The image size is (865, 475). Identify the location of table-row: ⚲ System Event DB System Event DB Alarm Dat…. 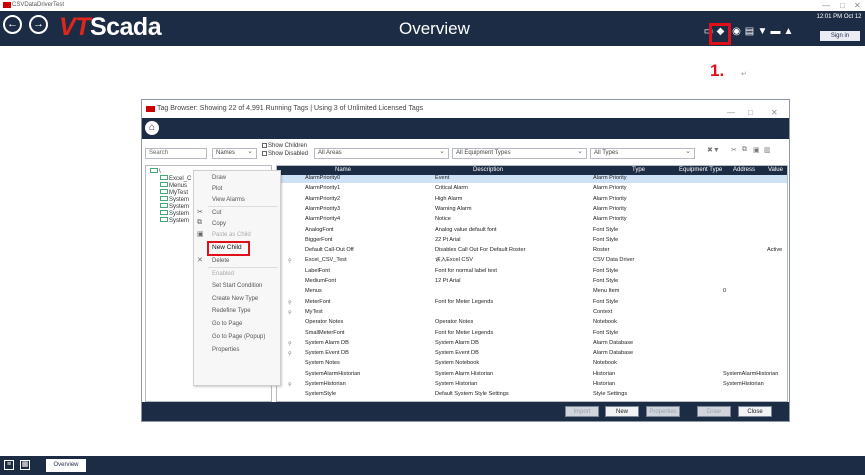
(532, 354).